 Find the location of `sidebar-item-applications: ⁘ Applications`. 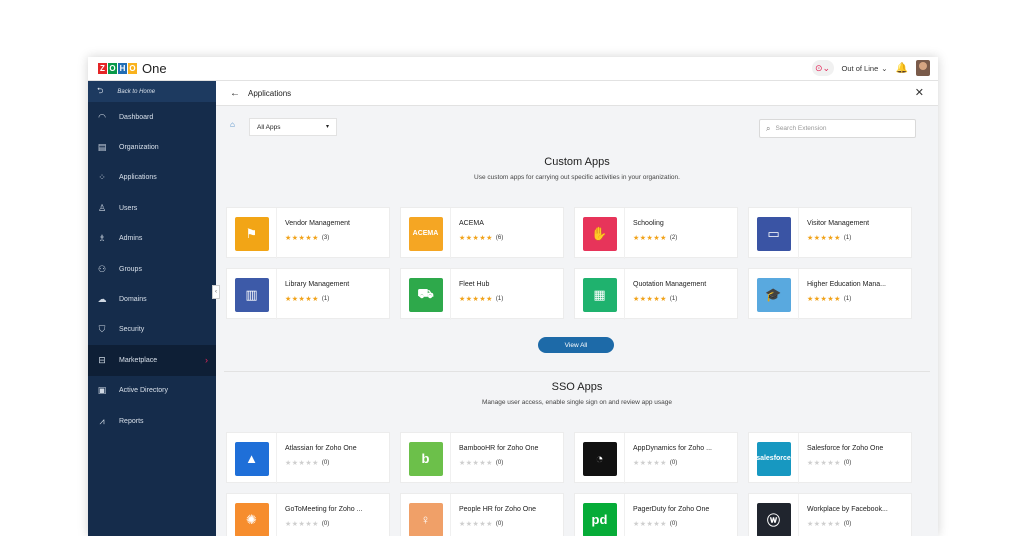

sidebar-item-applications: ⁘ Applications is located at coordinates (152, 178).